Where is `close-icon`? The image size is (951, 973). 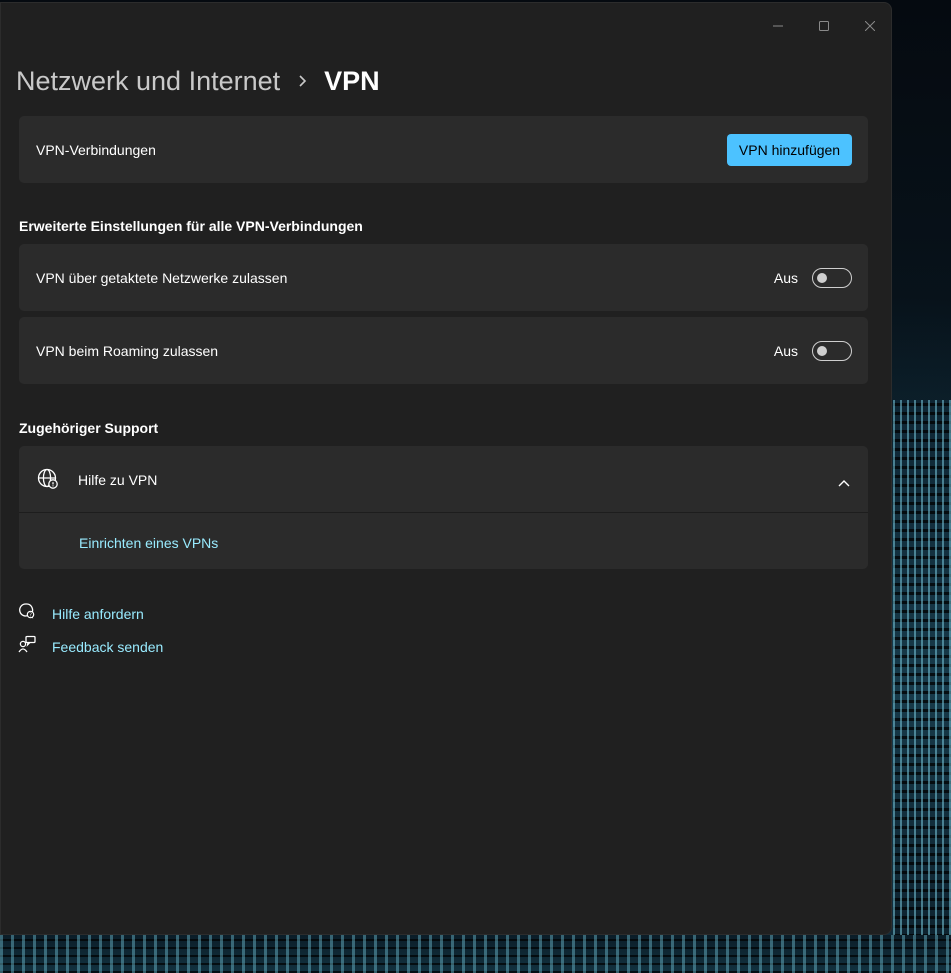
close-icon is located at coordinates (870, 26).